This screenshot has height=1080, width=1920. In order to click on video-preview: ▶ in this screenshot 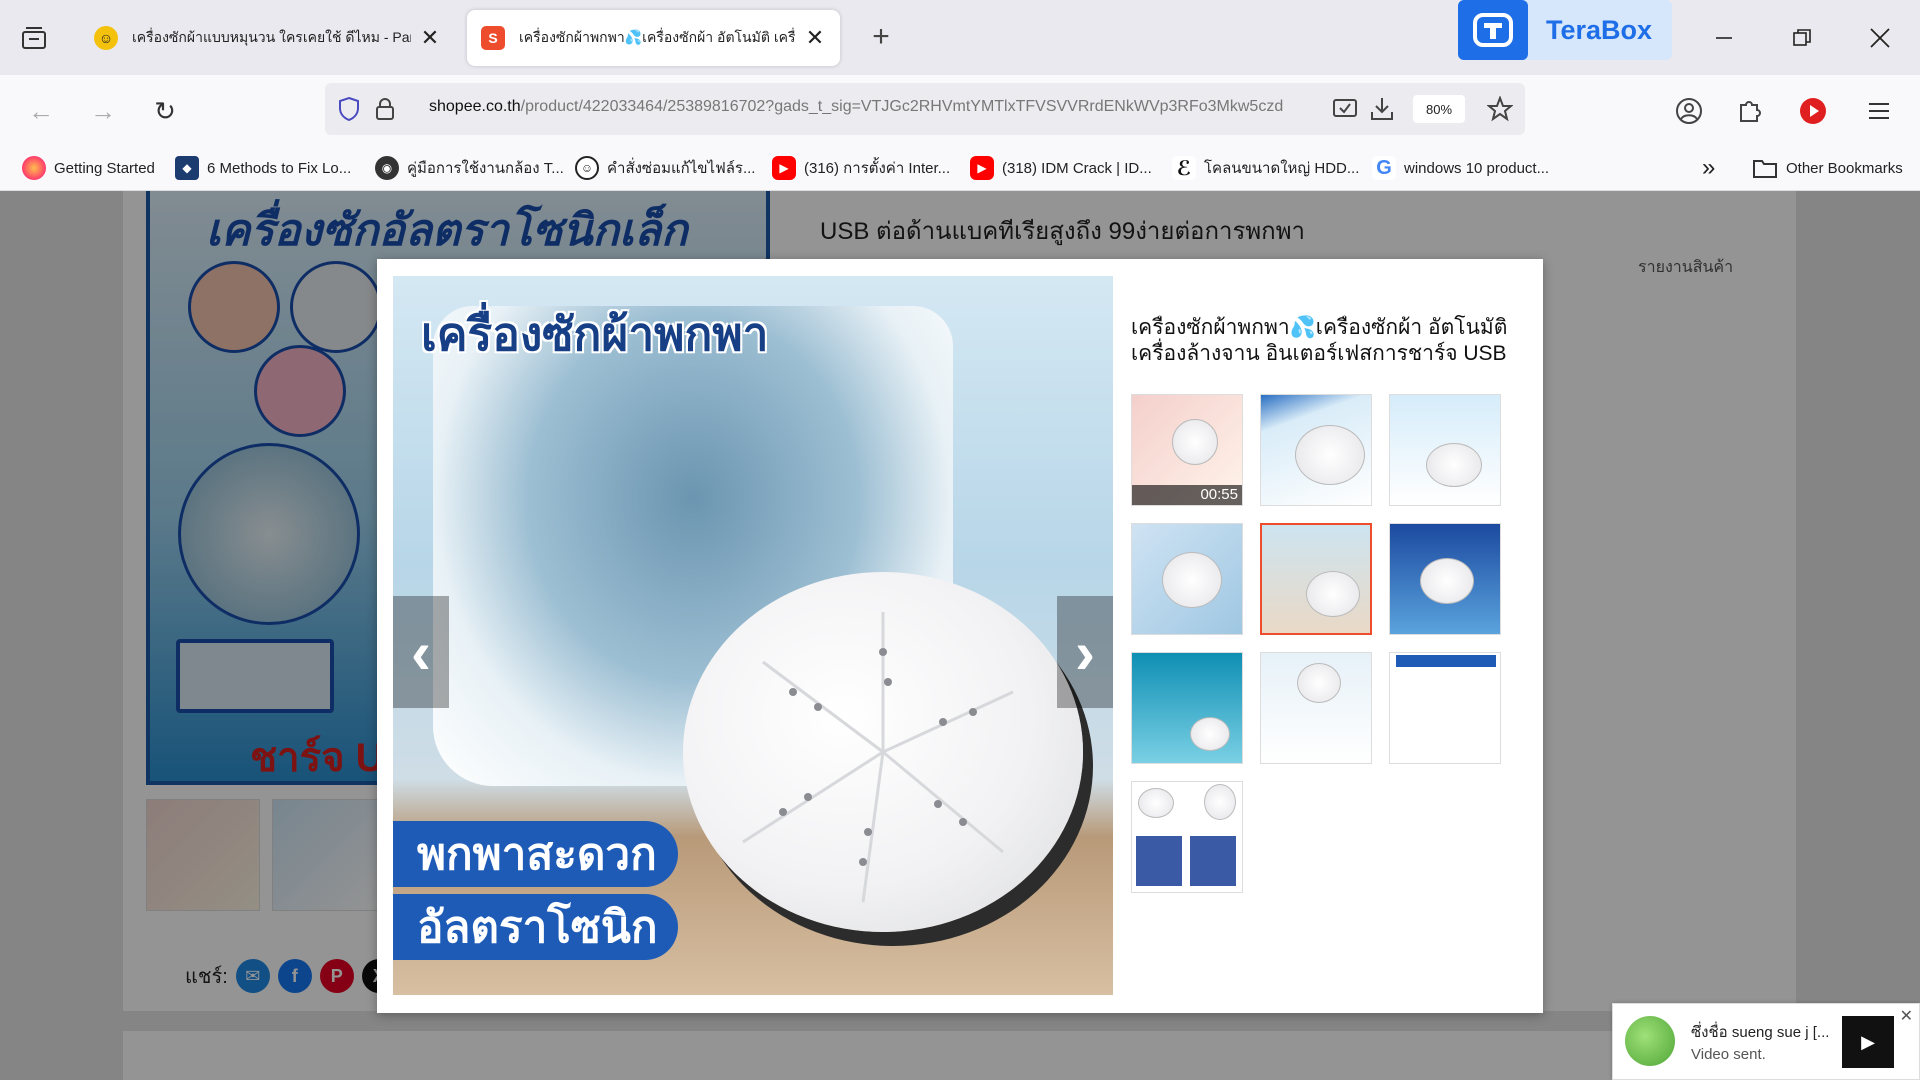, I will do `click(1868, 1042)`.